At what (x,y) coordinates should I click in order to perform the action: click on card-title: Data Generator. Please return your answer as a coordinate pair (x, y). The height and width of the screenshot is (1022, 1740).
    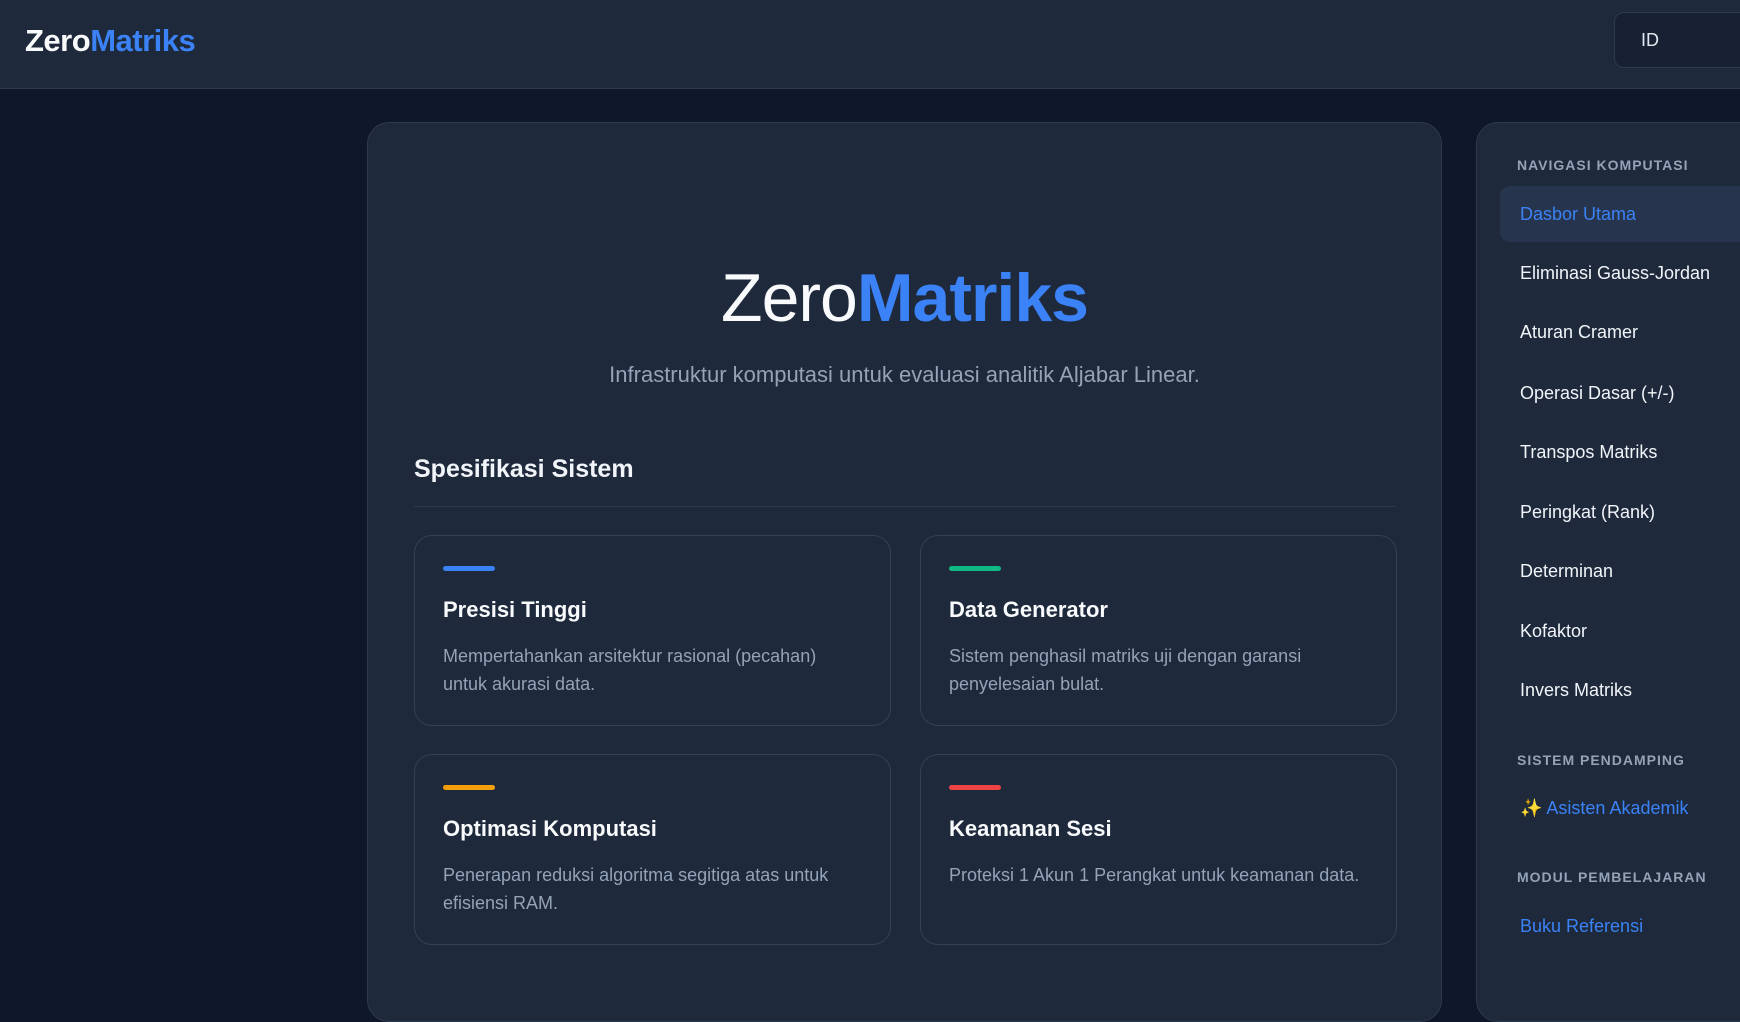
    Looking at the image, I should click on (1028, 609).